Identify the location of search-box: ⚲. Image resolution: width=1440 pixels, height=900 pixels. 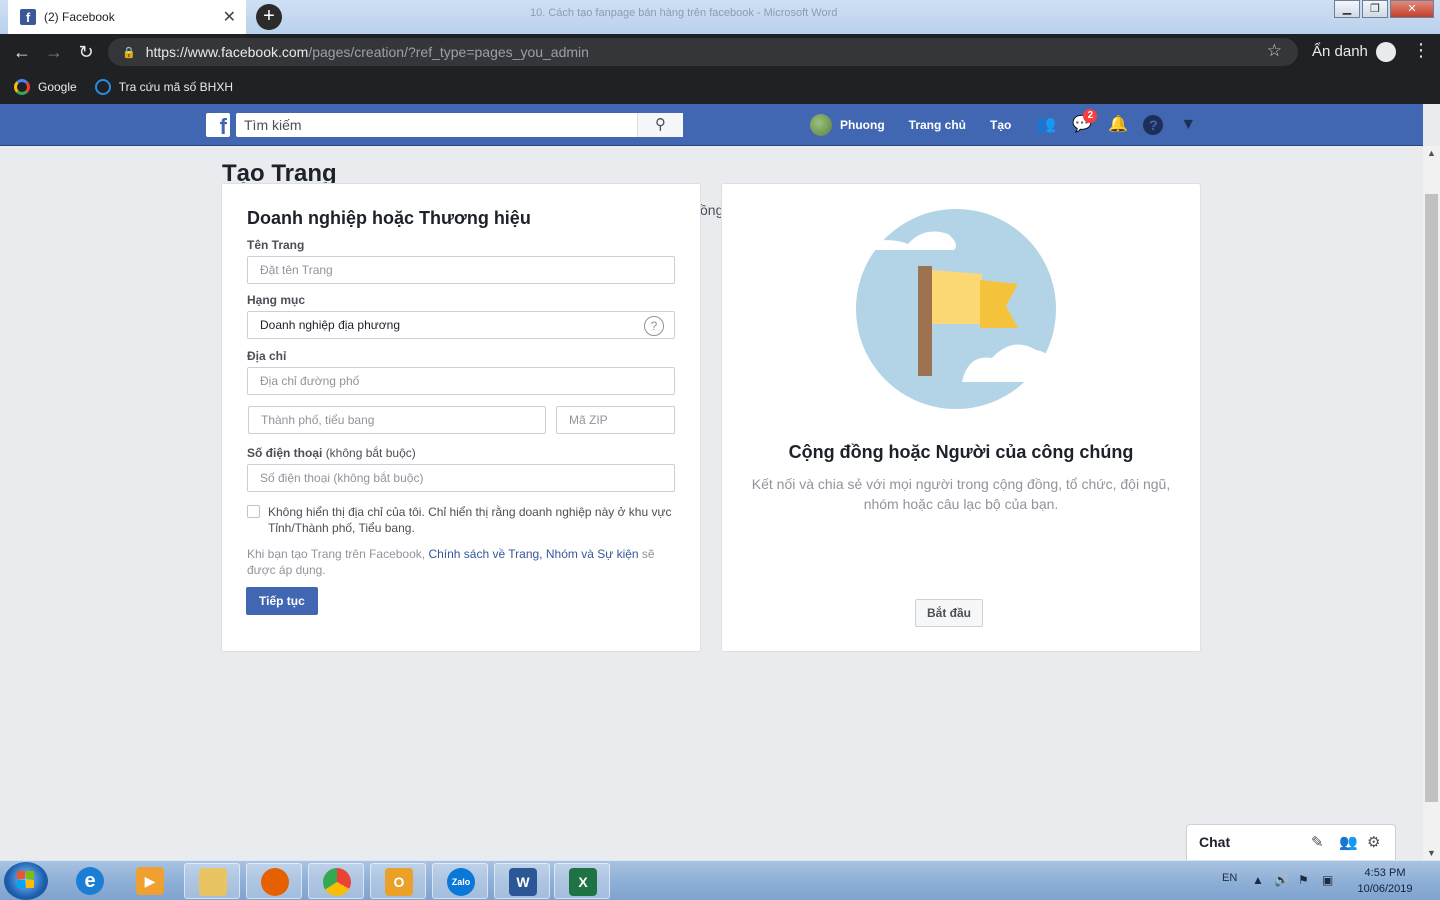
(459, 125).